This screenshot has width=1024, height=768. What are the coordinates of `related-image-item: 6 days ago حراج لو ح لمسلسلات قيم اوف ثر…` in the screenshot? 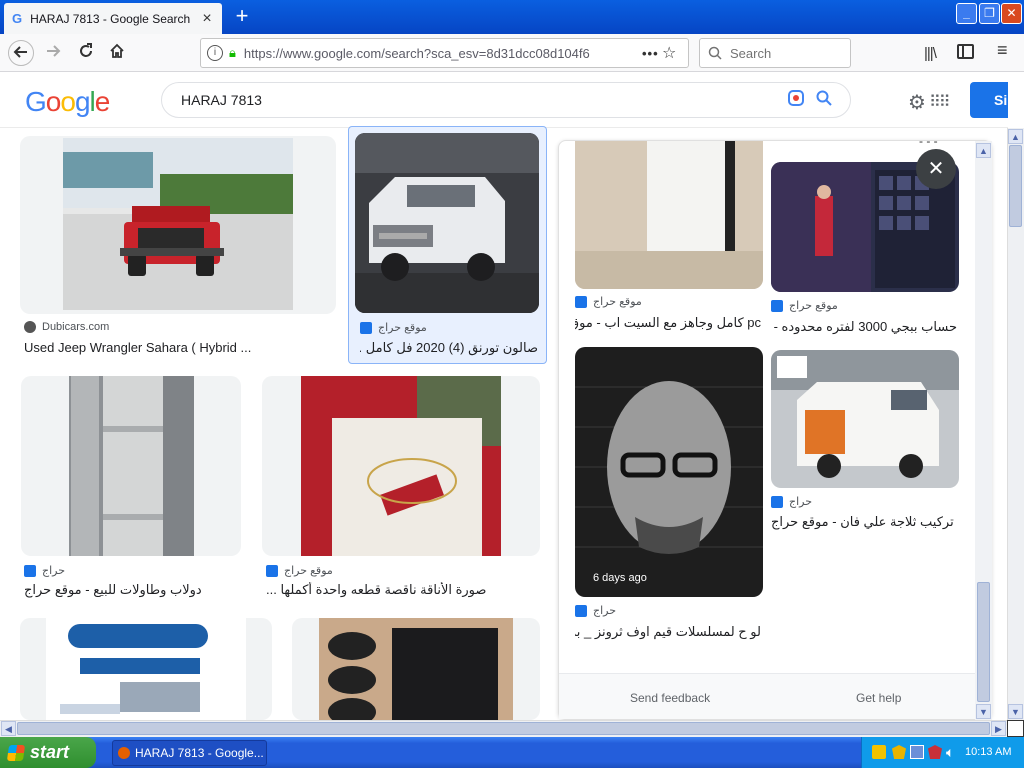 It's located at (669, 495).